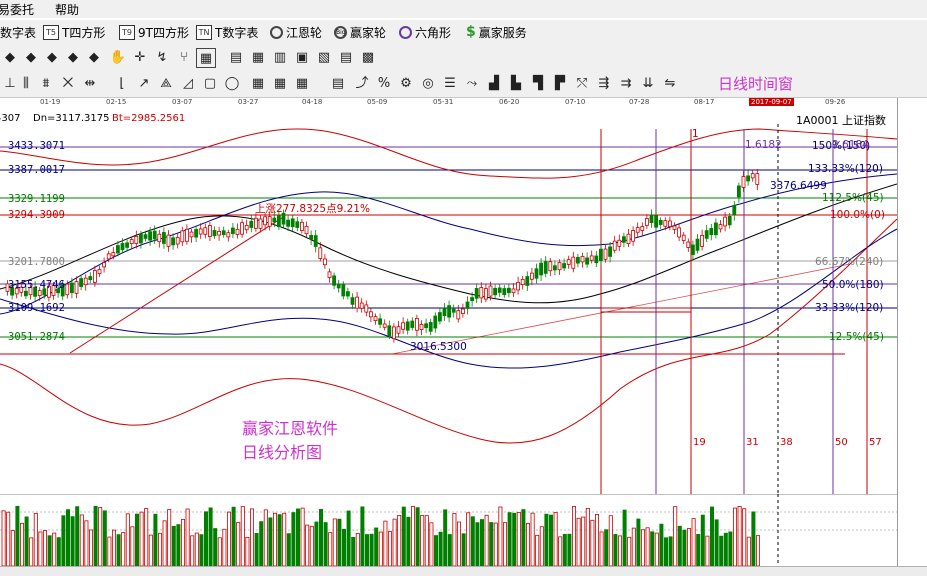 The image size is (927, 576). What do you see at coordinates (406, 84) in the screenshot?
I see `gear-tool-icon: ⚙` at bounding box center [406, 84].